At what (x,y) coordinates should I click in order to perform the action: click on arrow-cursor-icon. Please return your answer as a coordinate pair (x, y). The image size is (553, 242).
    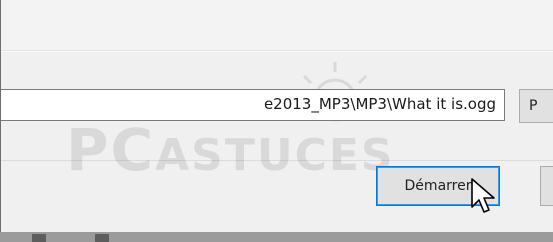
    Looking at the image, I should click on (483, 195).